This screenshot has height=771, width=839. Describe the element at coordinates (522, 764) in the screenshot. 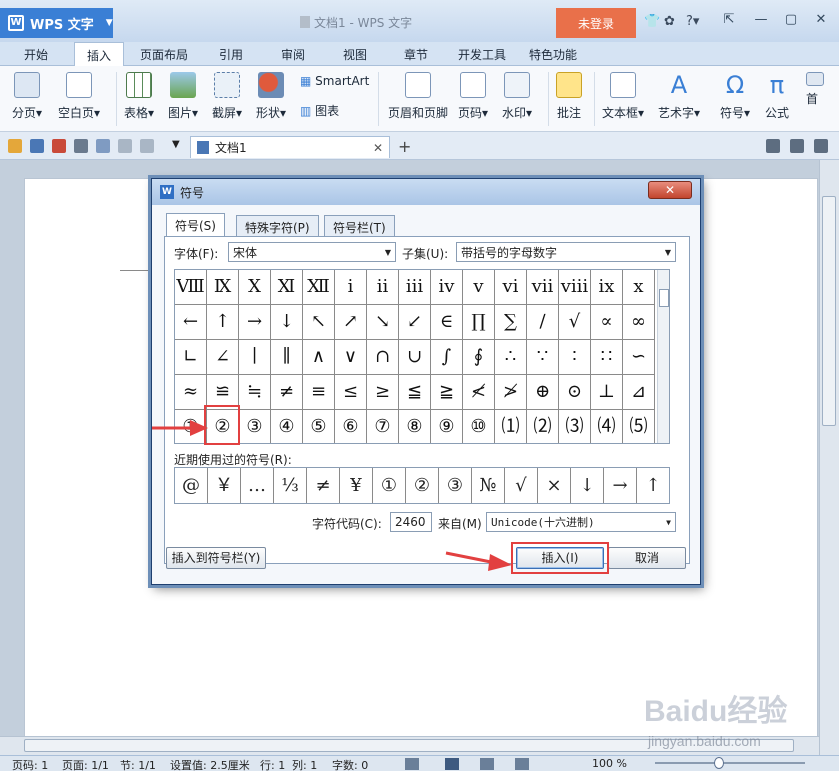

I see `web-view-icon` at that location.